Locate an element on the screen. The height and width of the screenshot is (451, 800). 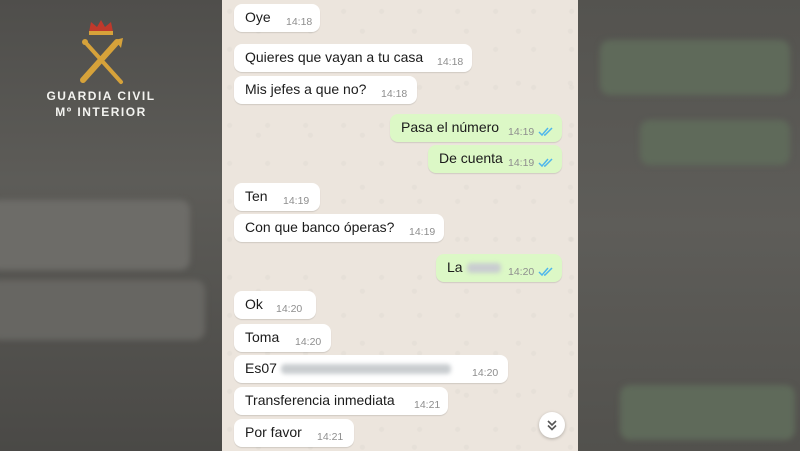
message-text: Oye is located at coordinates (258, 17).